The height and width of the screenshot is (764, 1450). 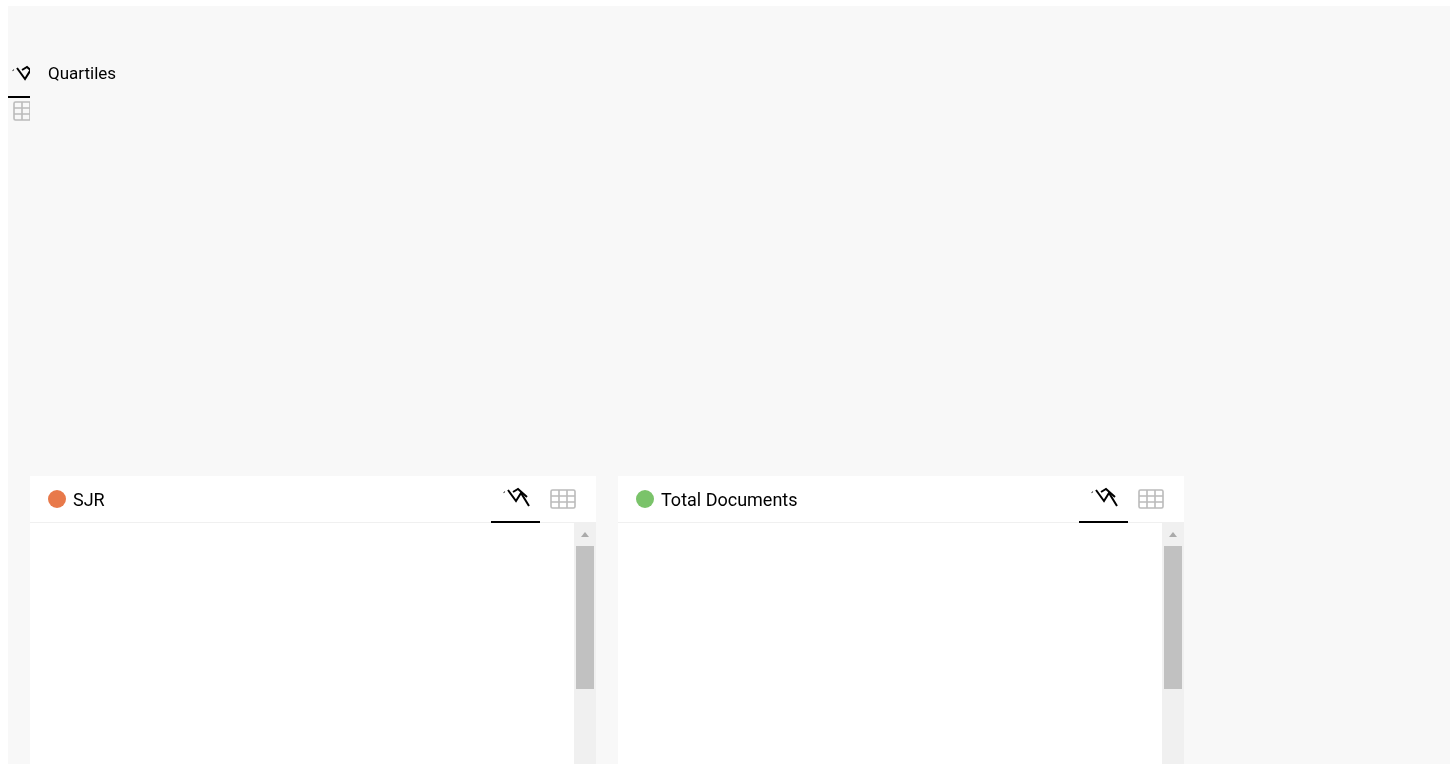 What do you see at coordinates (89, 499) in the screenshot?
I see `panel-title: SJR` at bounding box center [89, 499].